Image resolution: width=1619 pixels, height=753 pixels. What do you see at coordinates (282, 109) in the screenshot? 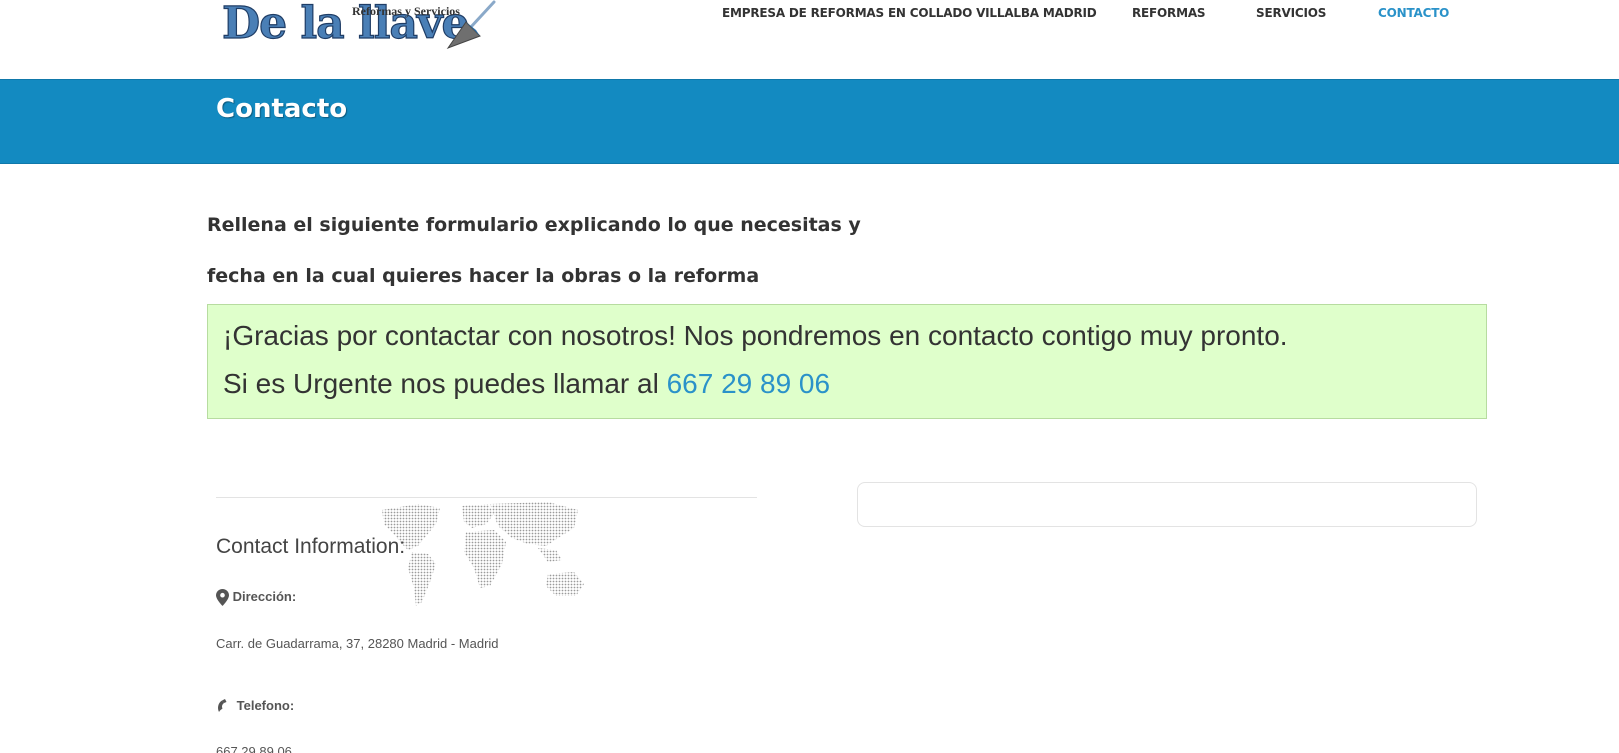
I see `page-title: Contacto` at bounding box center [282, 109].